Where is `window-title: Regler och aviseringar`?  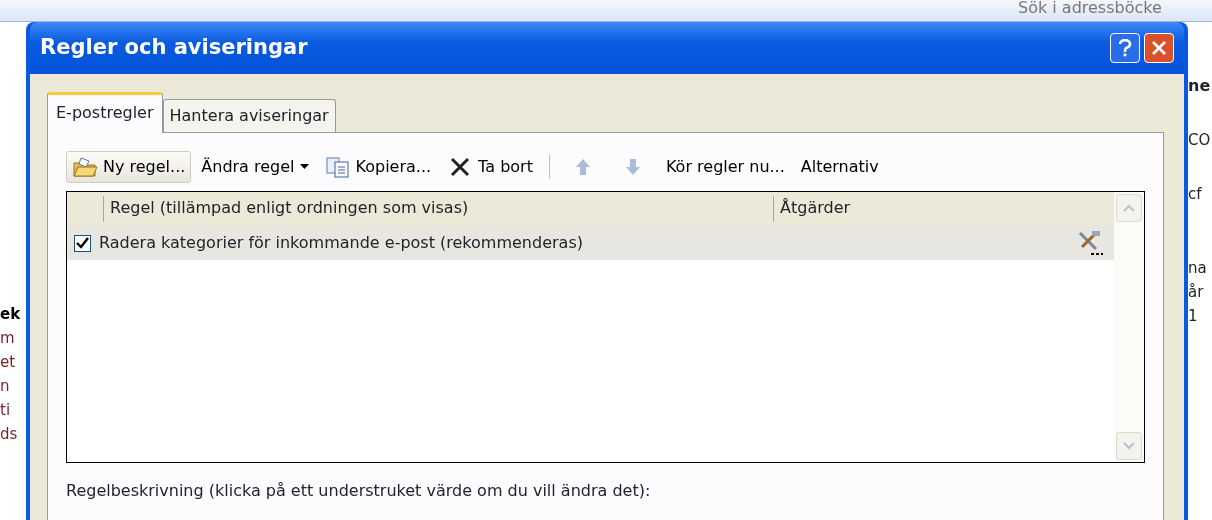 window-title: Regler och aviseringar is located at coordinates (174, 48).